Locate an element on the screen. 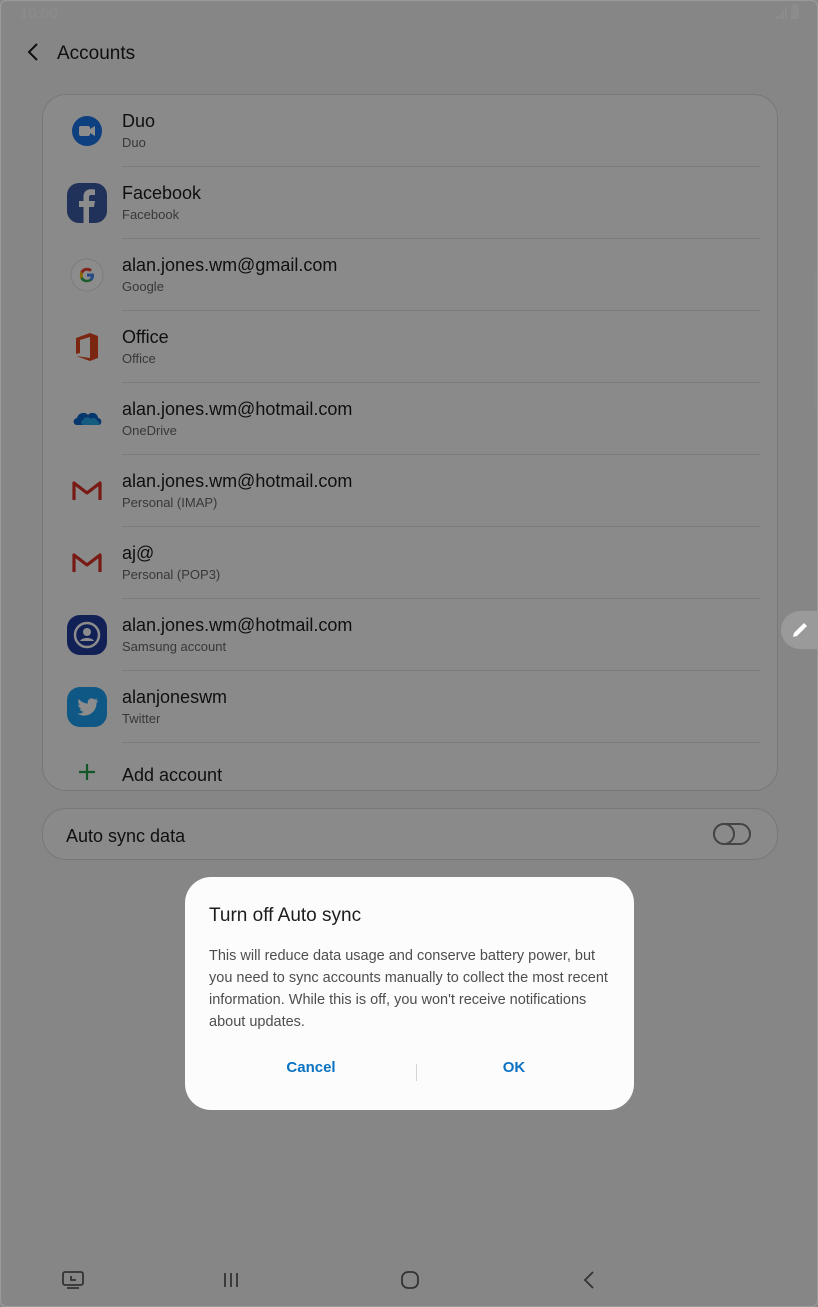  cancel-button: Cancel is located at coordinates (311, 1067).